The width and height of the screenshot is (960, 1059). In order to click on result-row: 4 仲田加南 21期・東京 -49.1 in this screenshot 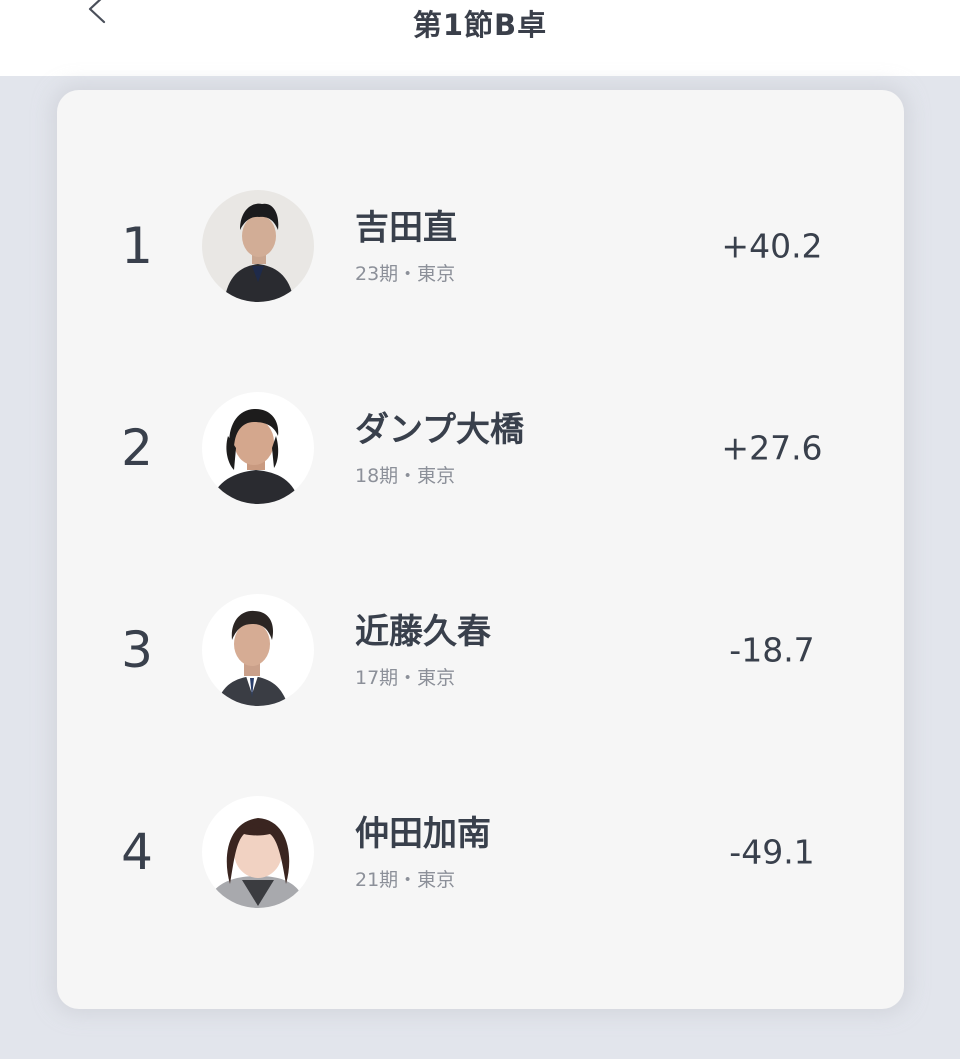, I will do `click(480, 852)`.